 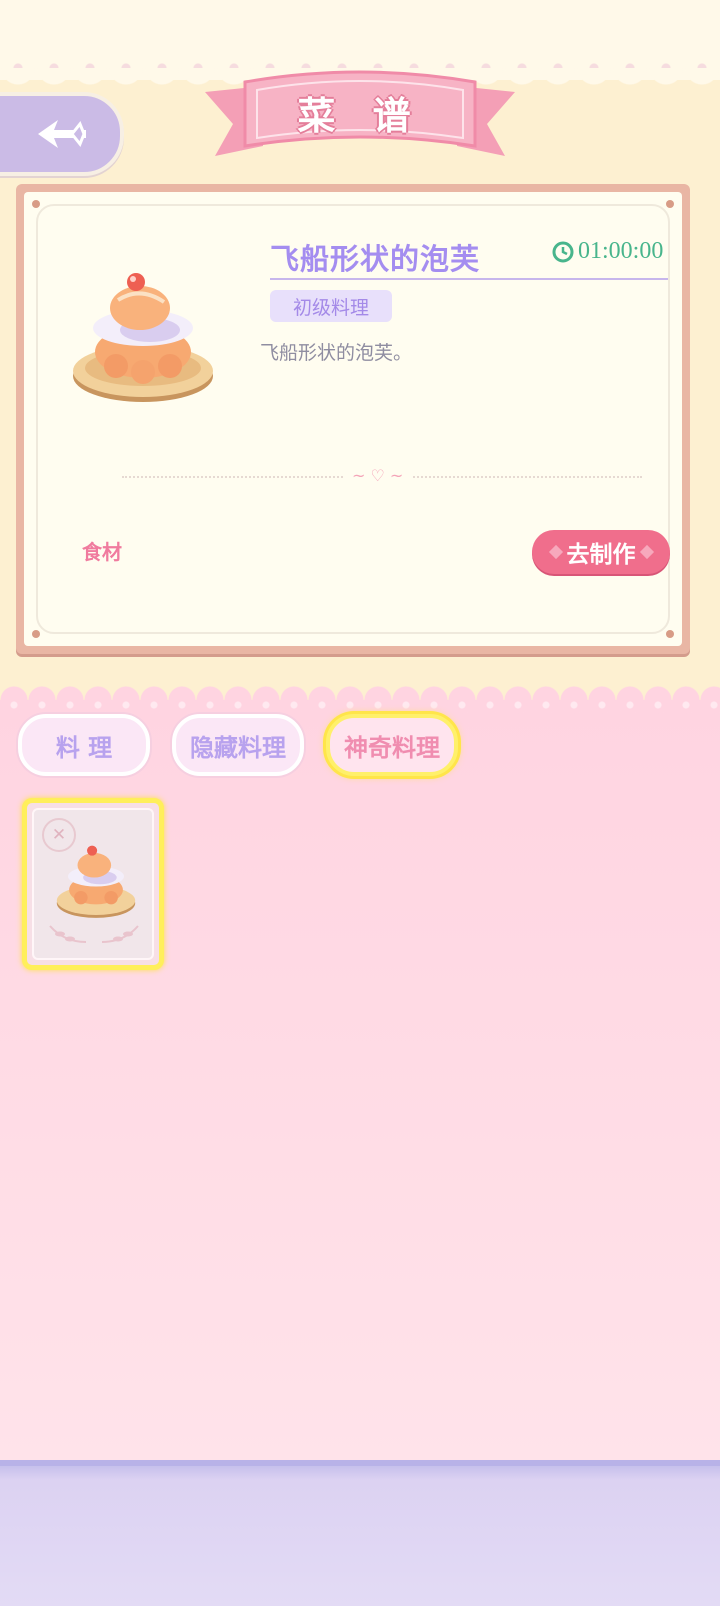 I want to click on tab-cooking: 料 理, so click(x=84, y=745).